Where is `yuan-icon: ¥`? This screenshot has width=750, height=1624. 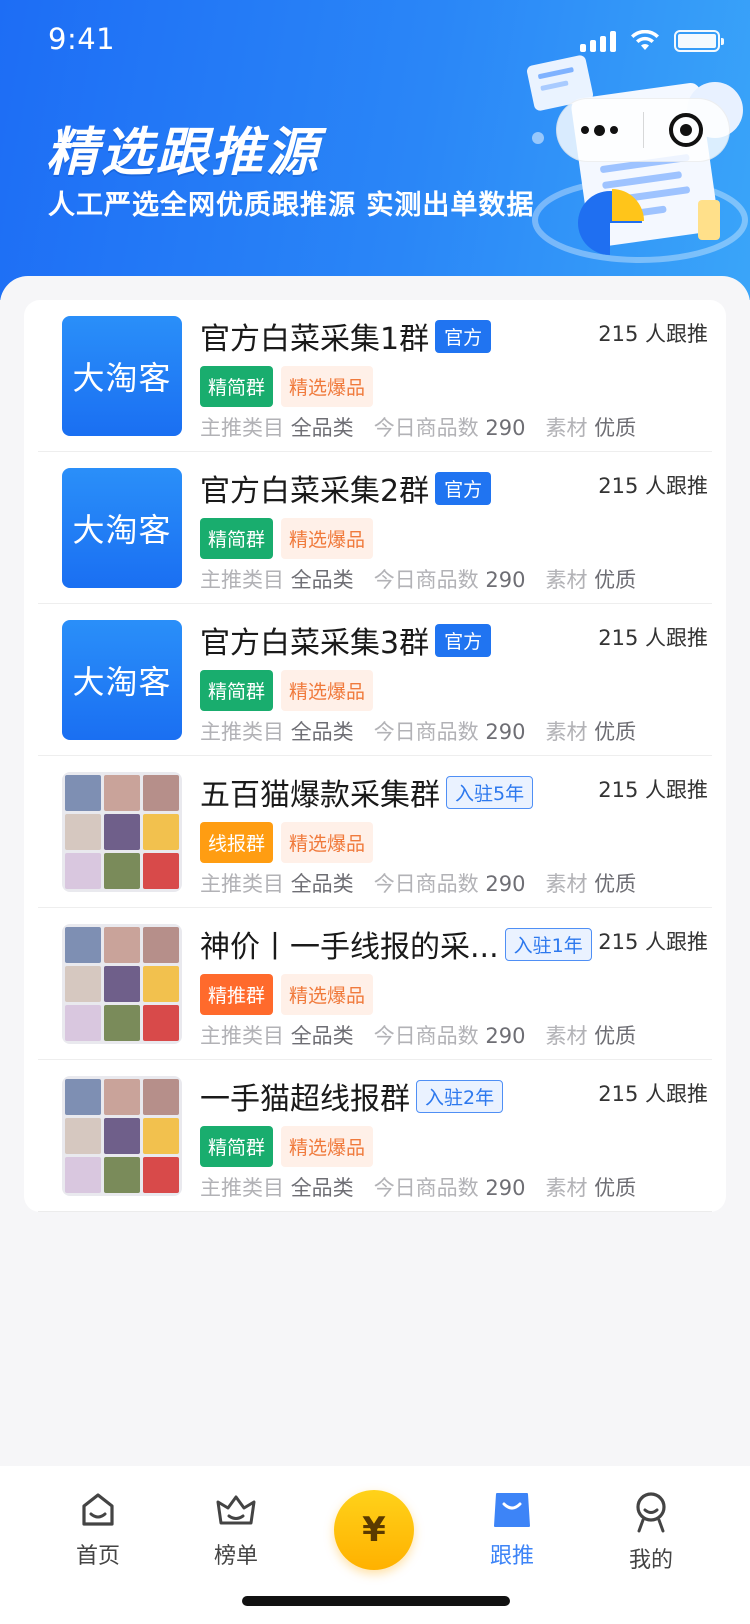 yuan-icon: ¥ is located at coordinates (374, 1530).